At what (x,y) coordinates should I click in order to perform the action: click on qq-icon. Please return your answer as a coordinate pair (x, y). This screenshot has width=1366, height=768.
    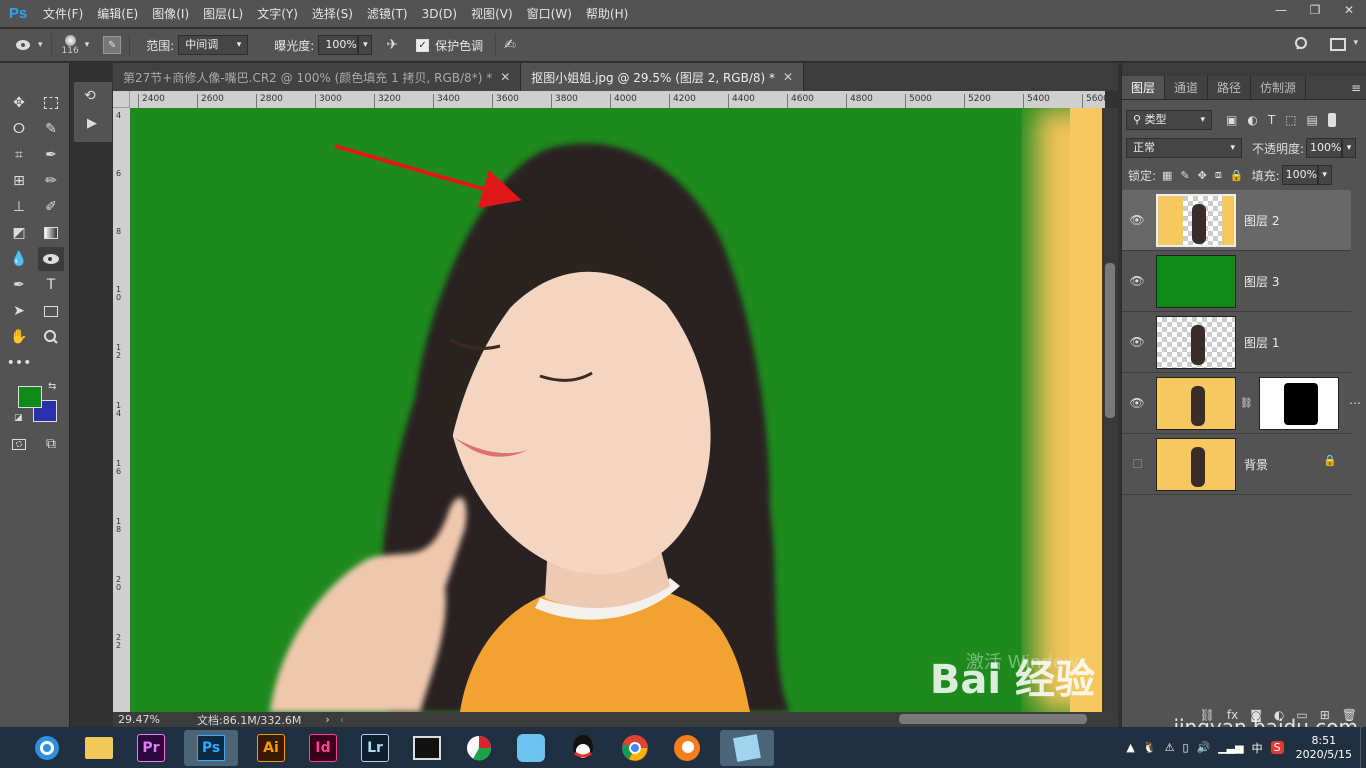
    Looking at the image, I should click on (583, 748).